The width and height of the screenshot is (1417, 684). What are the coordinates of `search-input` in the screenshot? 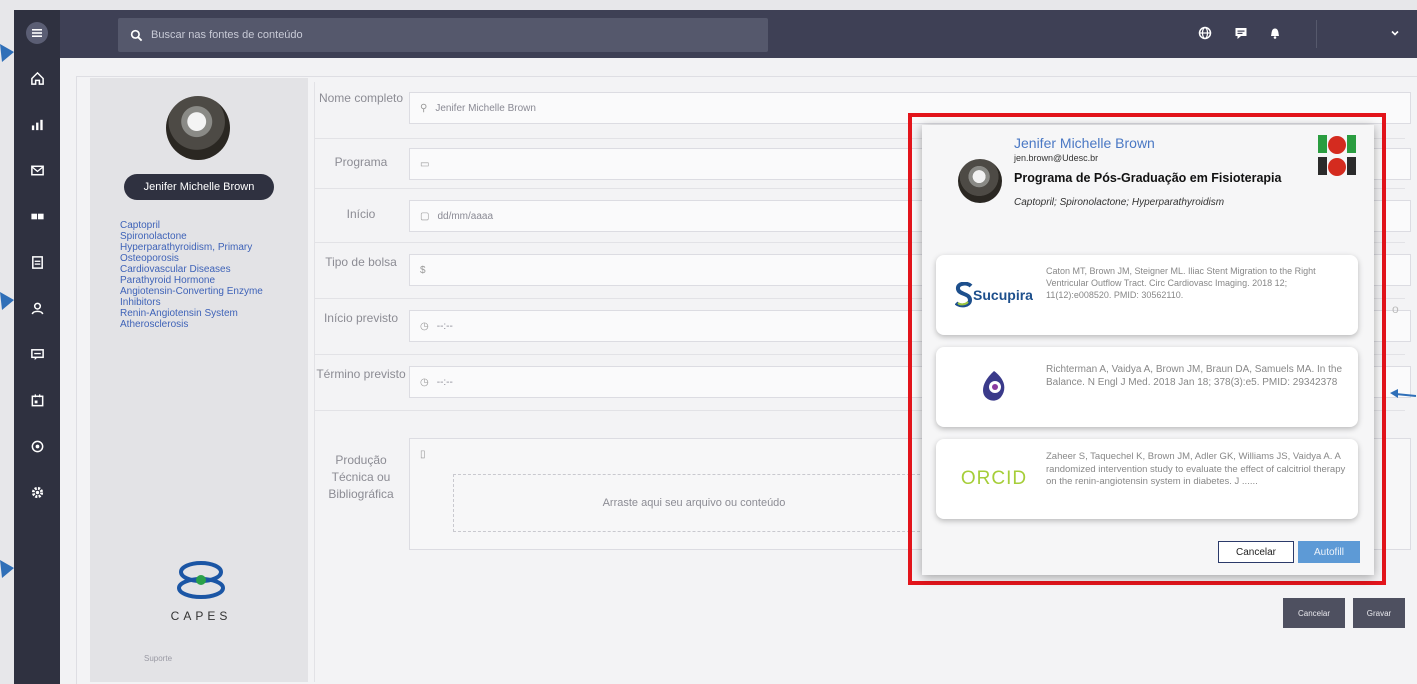 It's located at (451, 35).